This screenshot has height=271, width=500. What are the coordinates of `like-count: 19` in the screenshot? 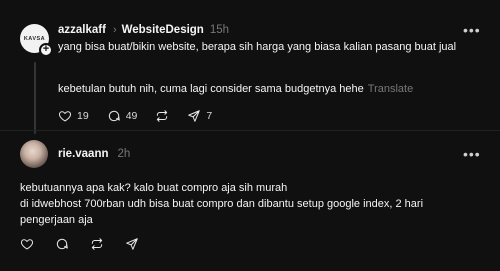 It's located at (83, 116).